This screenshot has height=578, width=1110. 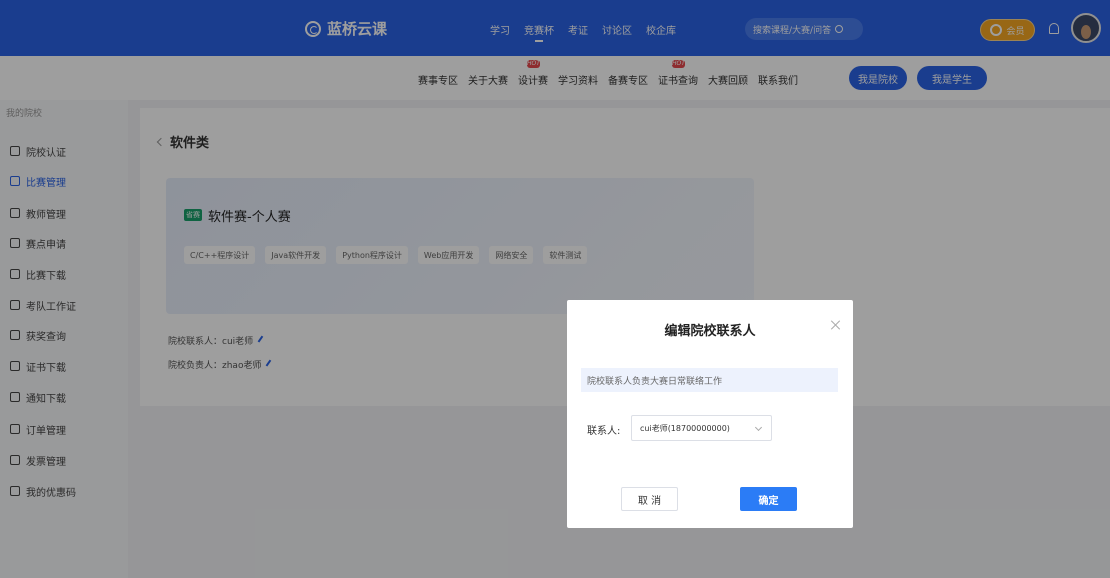 I want to click on dialog-notice: 院校联系人负责大赛日常联络工作, so click(x=709, y=380).